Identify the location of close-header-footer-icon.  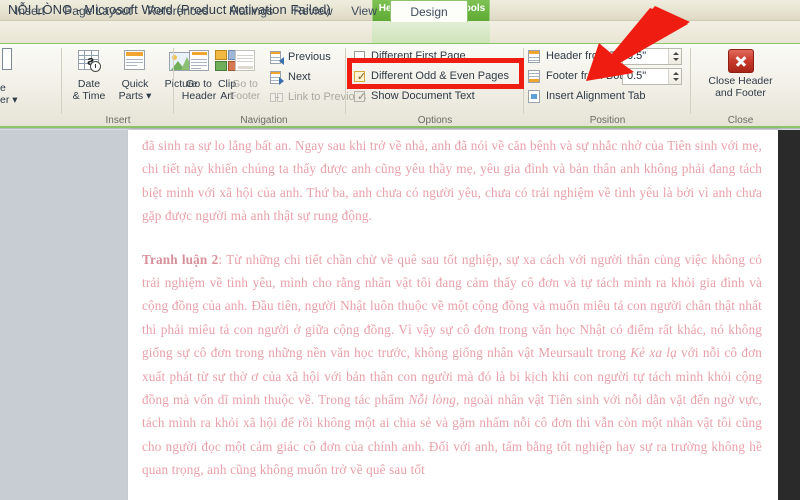
(740, 61).